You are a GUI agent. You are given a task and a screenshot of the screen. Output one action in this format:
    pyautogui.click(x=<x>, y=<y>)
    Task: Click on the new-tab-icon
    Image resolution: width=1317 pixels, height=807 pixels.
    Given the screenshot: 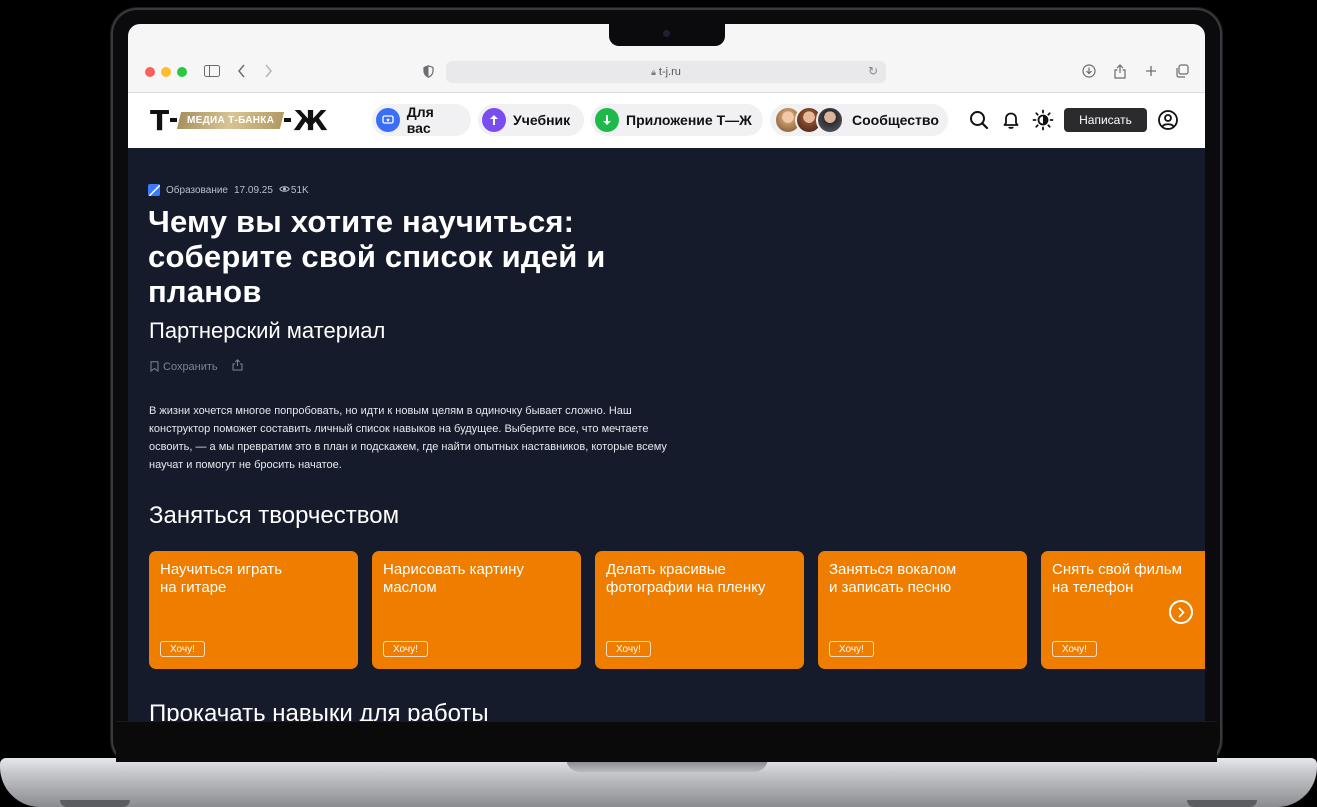 What is the action you would take?
    pyautogui.click(x=1151, y=71)
    